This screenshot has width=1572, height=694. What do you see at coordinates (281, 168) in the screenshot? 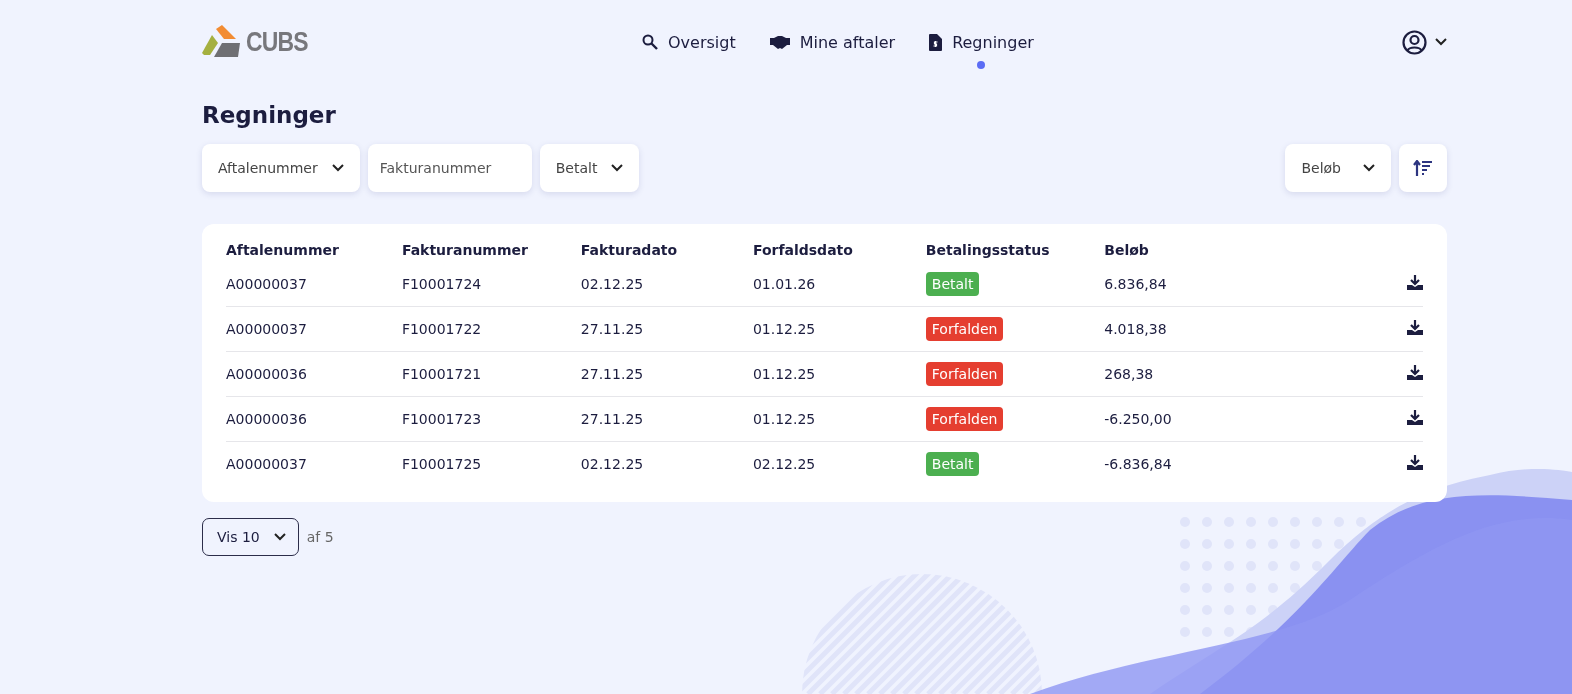
I see `filter-dropdown: Aftalenummer` at bounding box center [281, 168].